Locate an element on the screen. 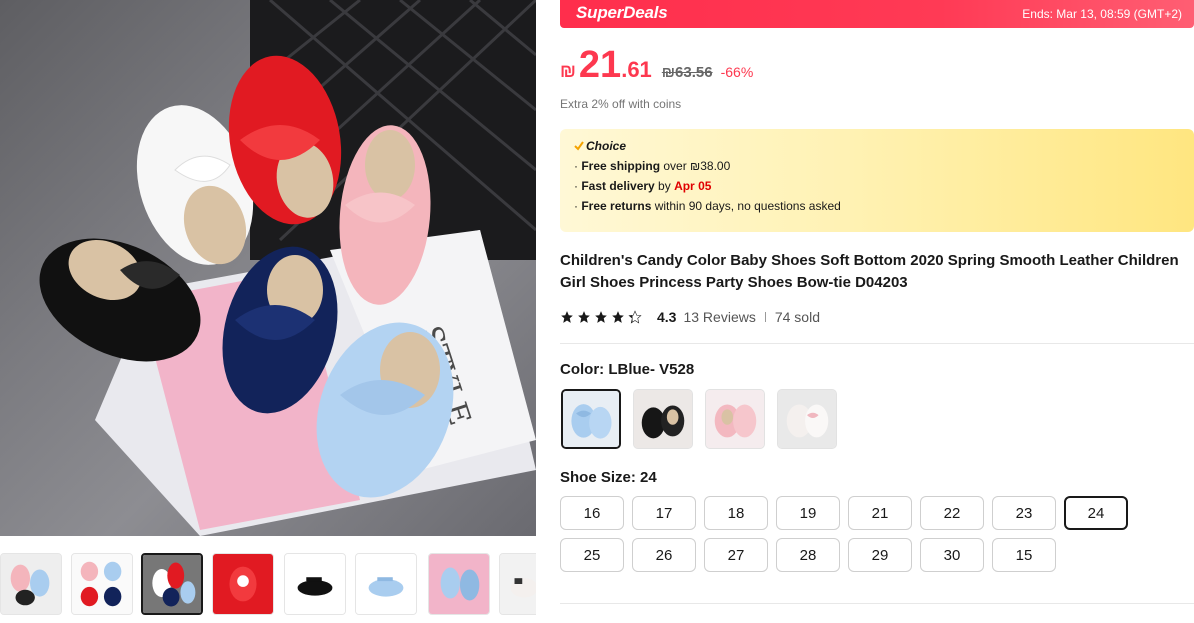  price-currency: ₪ is located at coordinates (568, 71).